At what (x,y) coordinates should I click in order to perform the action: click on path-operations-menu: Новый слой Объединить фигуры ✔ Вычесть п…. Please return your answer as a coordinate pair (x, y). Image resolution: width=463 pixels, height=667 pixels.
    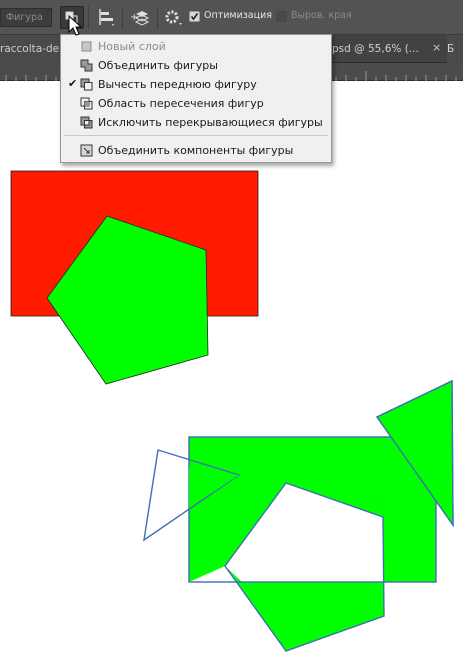
    Looking at the image, I should click on (196, 98).